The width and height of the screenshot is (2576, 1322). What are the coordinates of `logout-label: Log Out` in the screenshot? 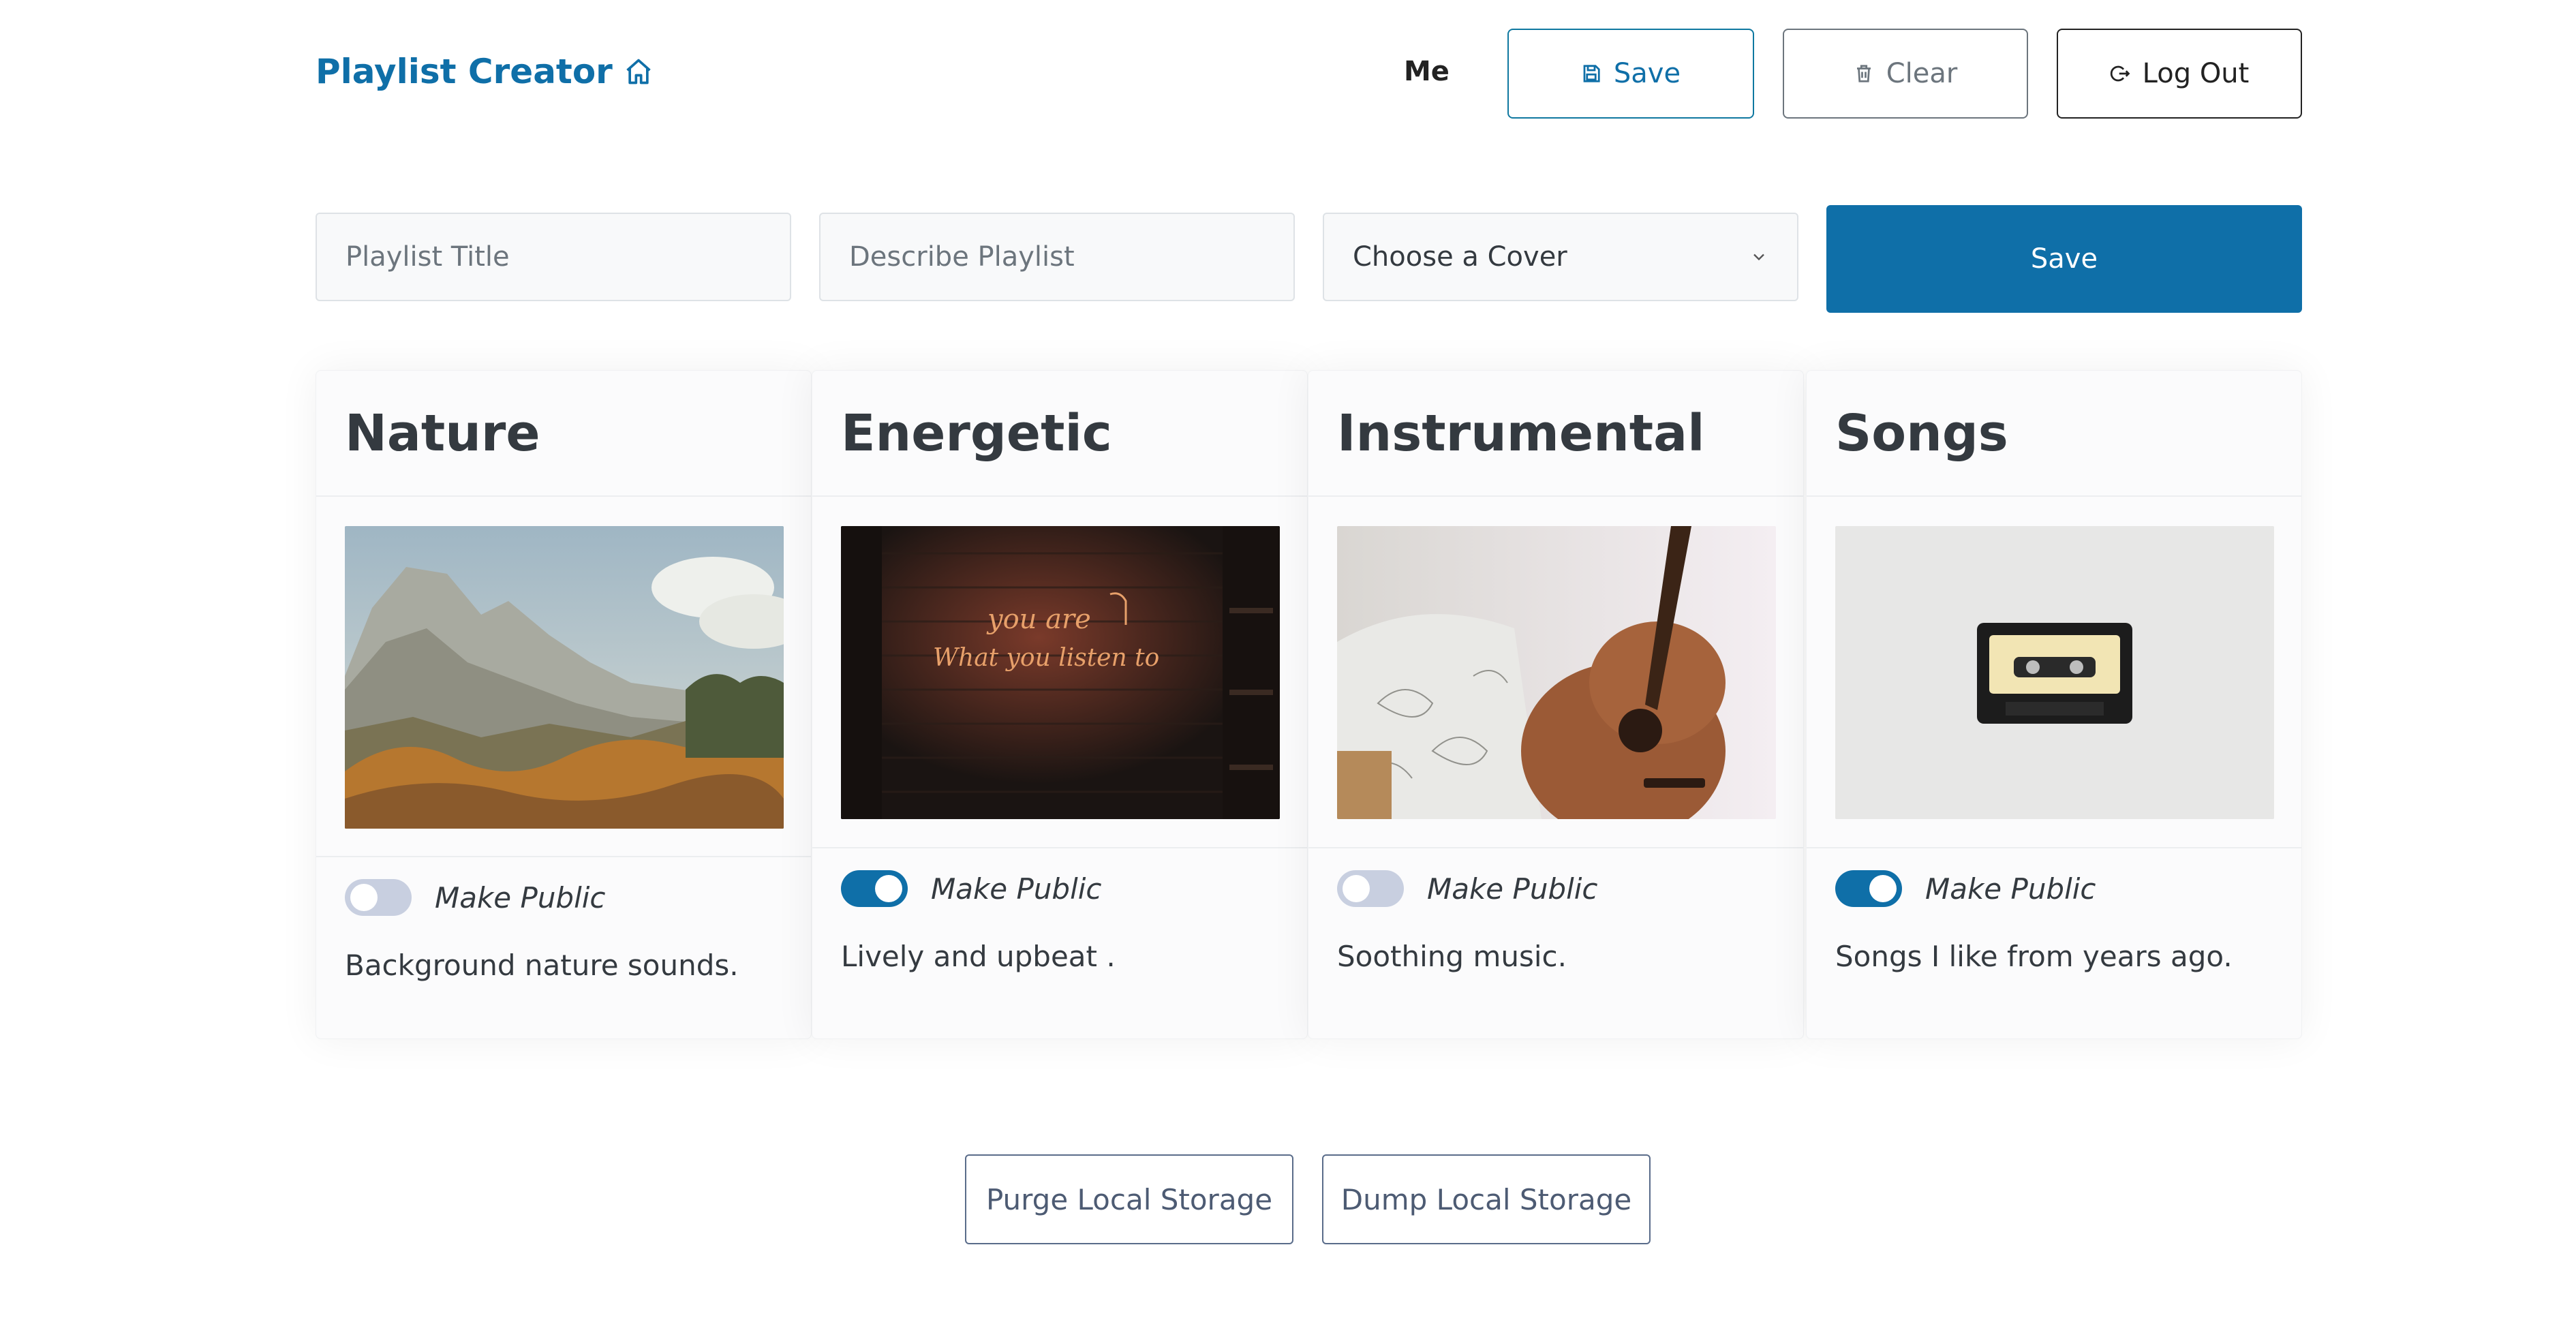 It's located at (2196, 73).